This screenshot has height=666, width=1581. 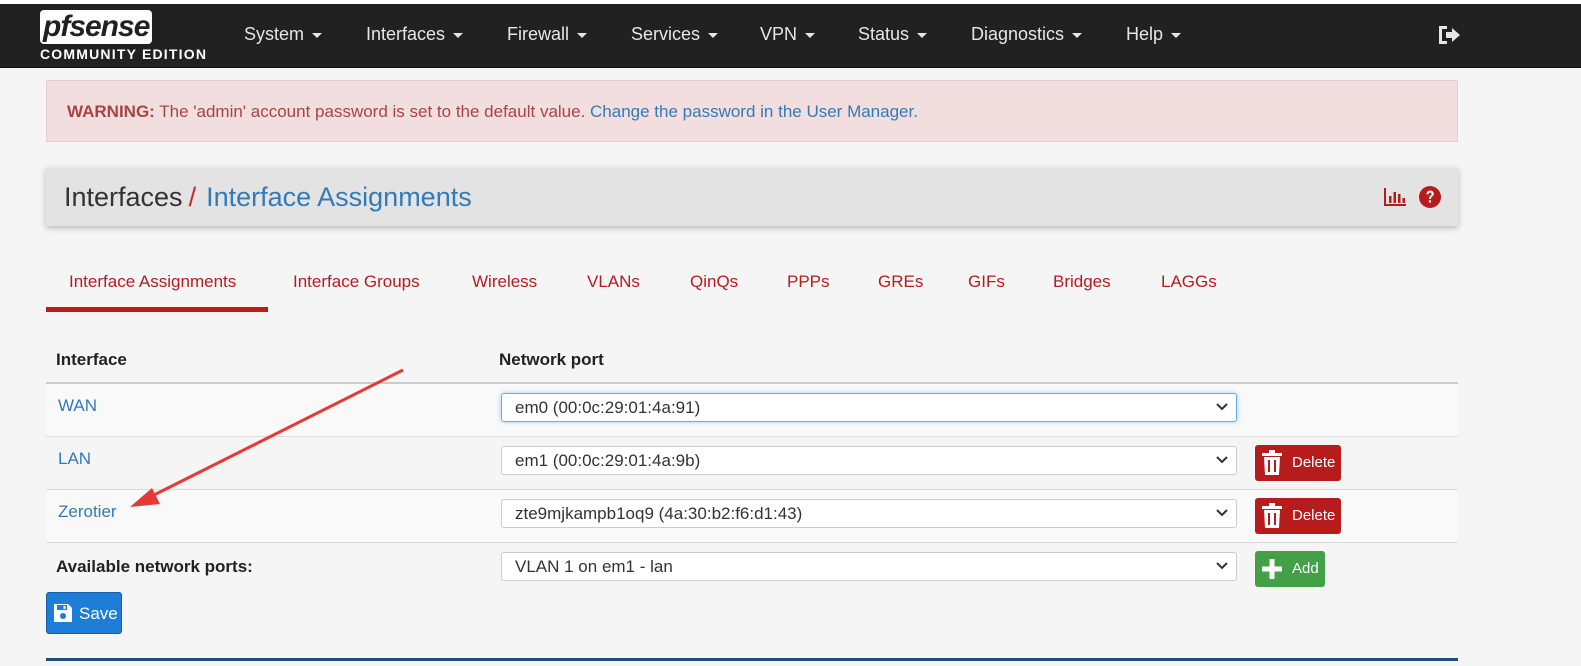 I want to click on nav-services: Services, so click(x=675, y=34).